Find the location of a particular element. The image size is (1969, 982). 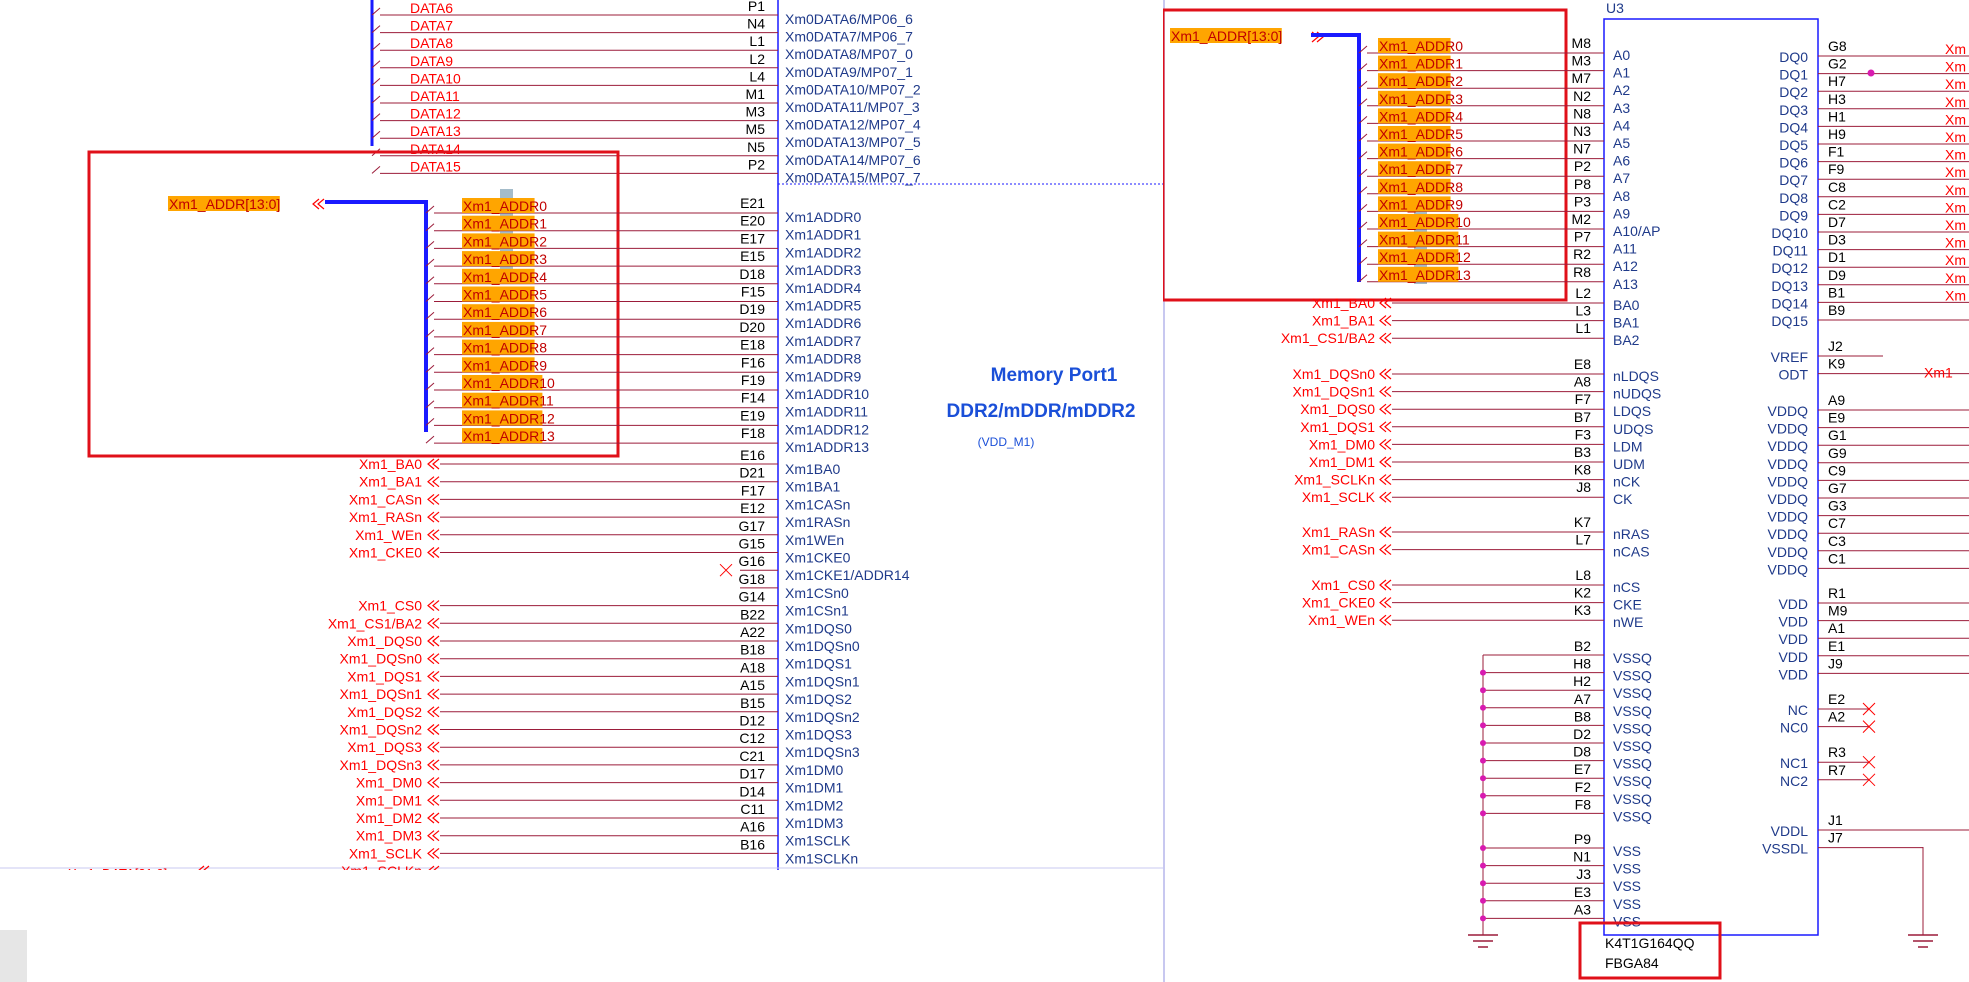

net-label: DATA6 is located at coordinates (431, 8).